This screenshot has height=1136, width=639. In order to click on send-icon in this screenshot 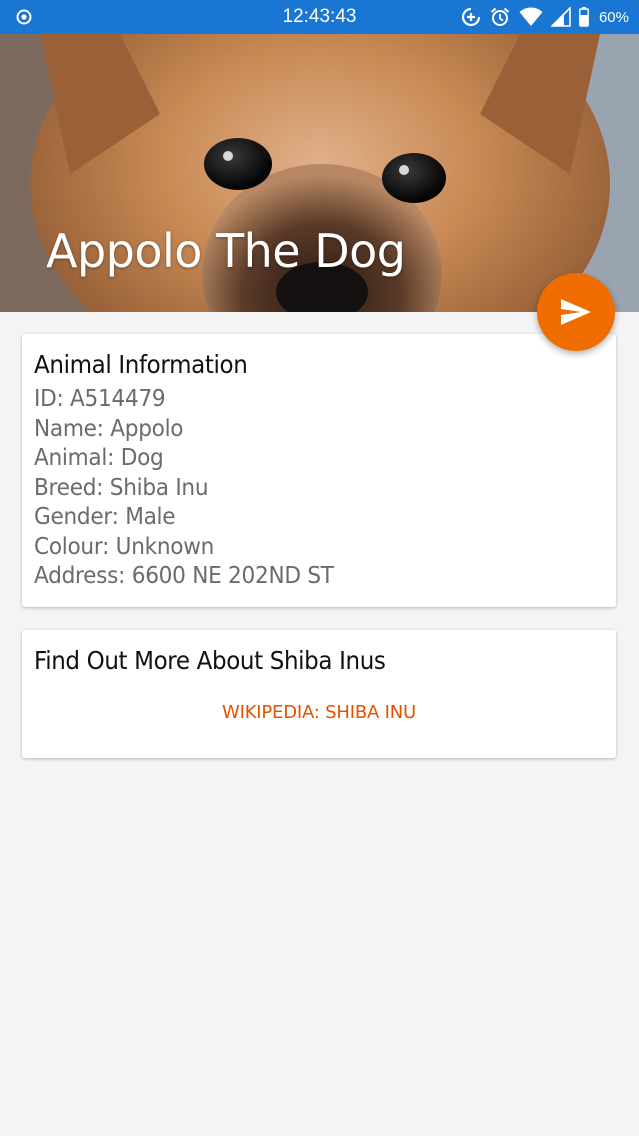, I will do `click(576, 312)`.